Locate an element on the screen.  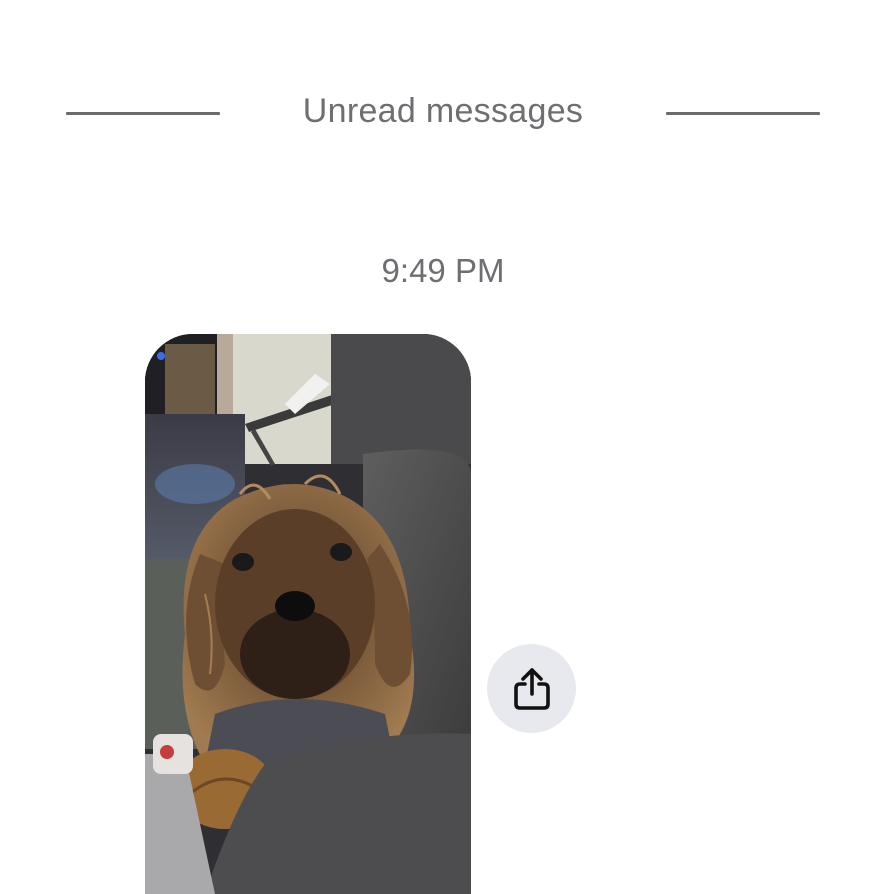
share-button is located at coordinates (531, 688).